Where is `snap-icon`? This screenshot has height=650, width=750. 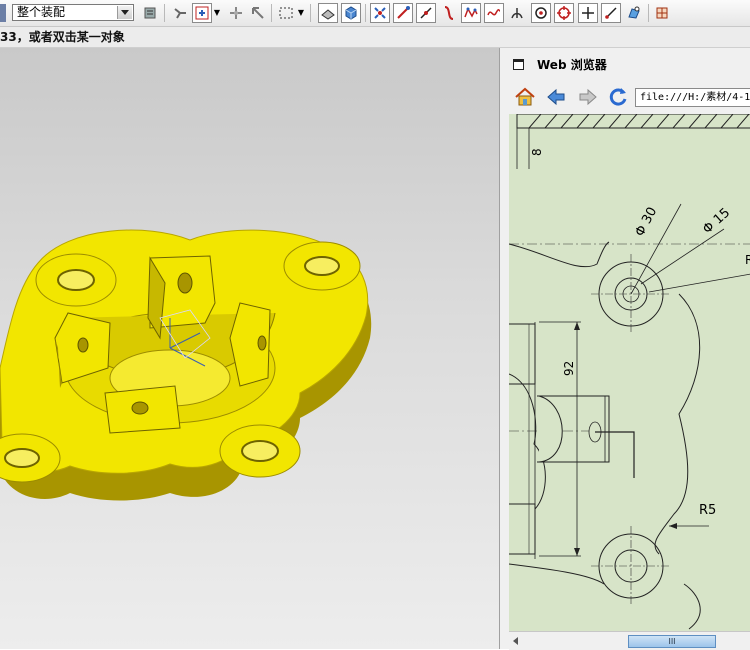
snap-icon is located at coordinates (180, 13).